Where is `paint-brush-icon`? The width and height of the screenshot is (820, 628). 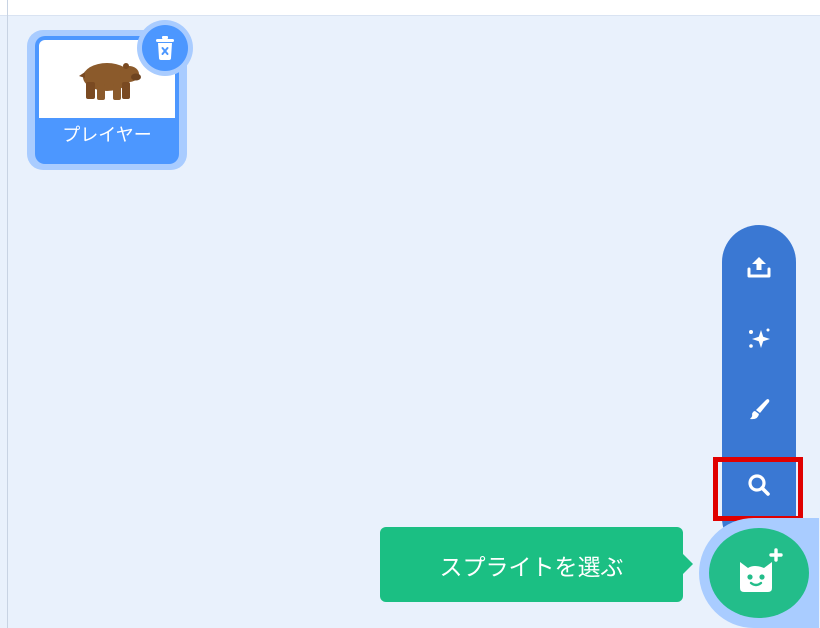
paint-brush-icon is located at coordinates (760, 409).